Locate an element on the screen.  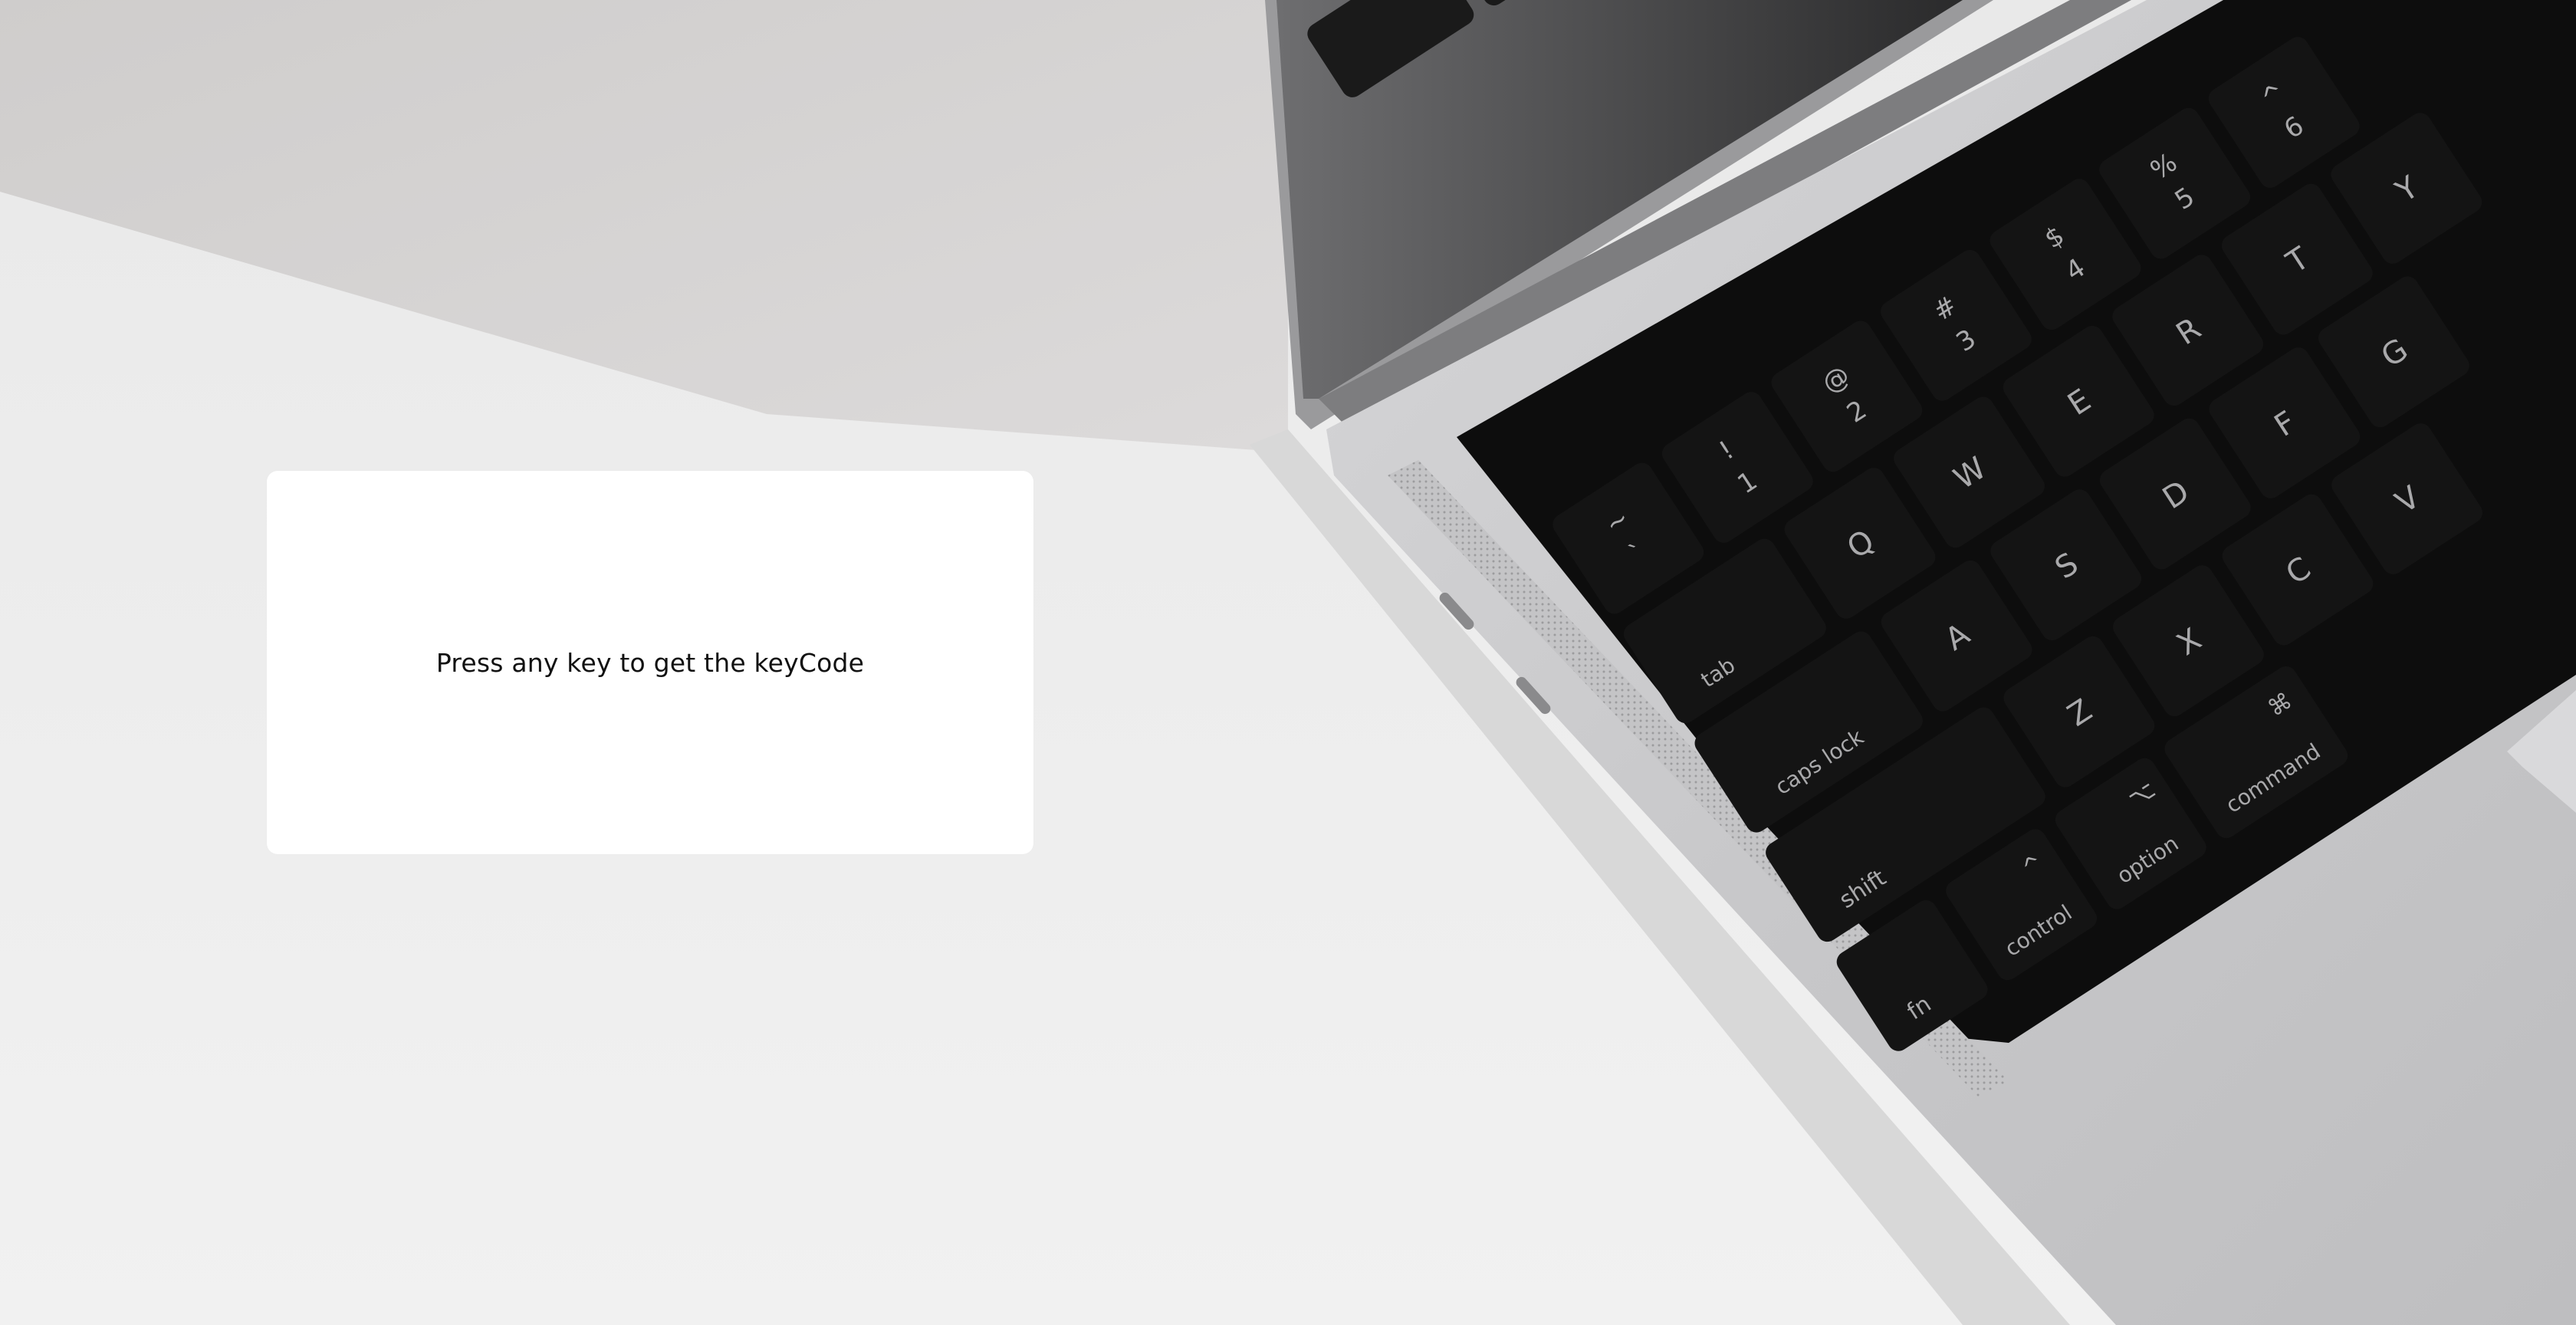
keycode-prompt-text: Press any key to get the keyCode is located at coordinates (650, 662).